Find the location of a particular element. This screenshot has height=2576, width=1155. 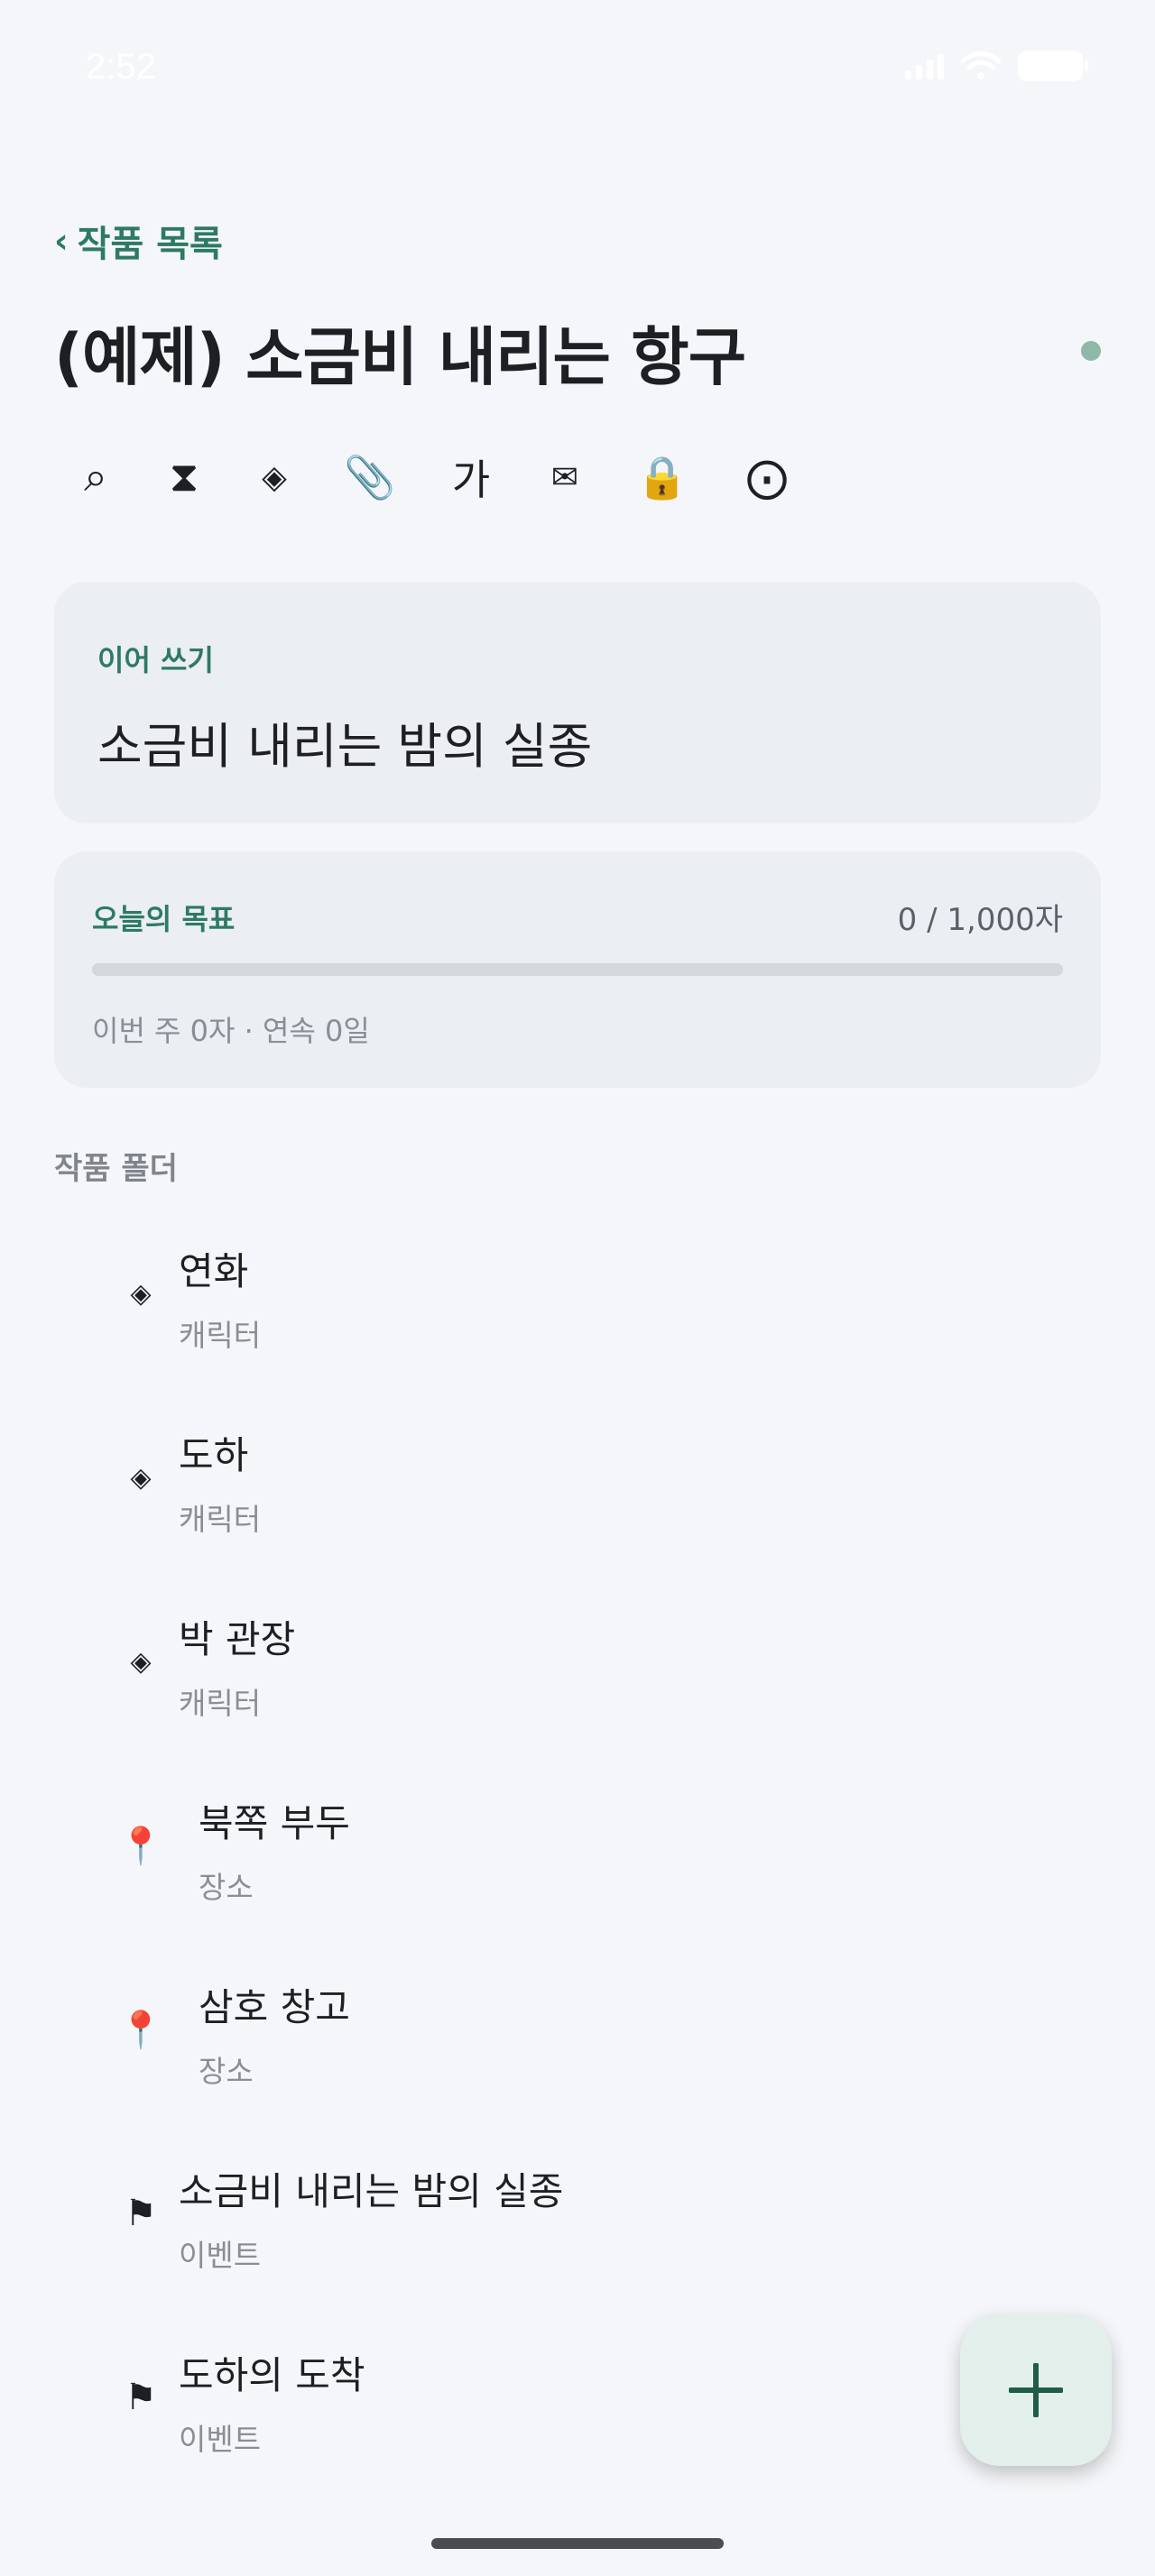

item-name: 박 관장 is located at coordinates (238, 1639).